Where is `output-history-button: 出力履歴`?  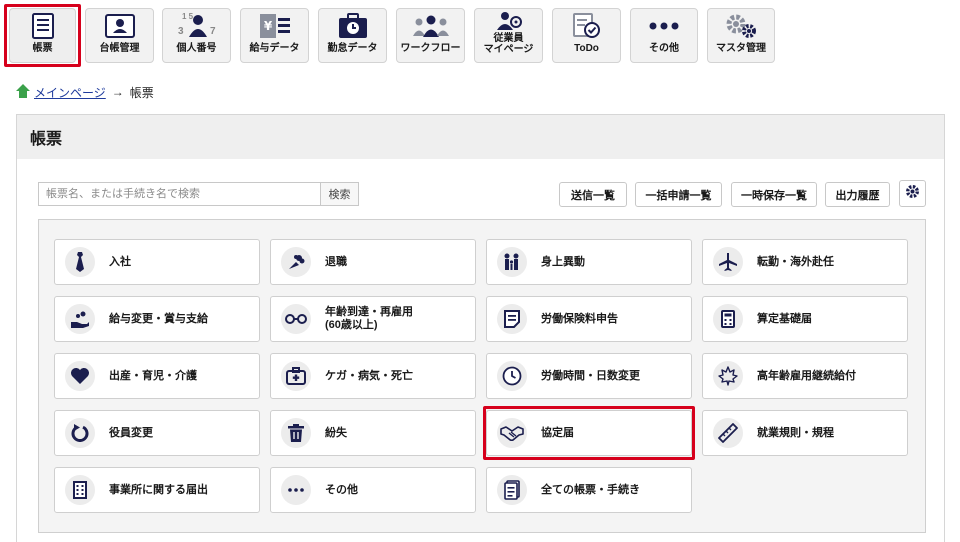
output-history-button: 出力履歴 is located at coordinates (857, 194).